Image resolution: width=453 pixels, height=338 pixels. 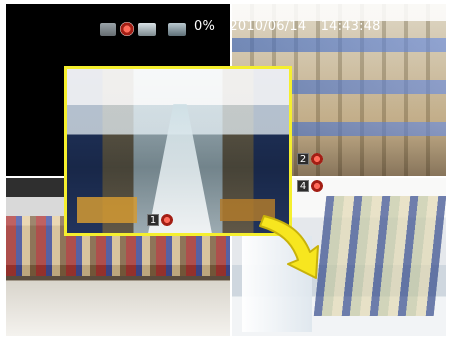 What do you see at coordinates (310, 159) in the screenshot?
I see `channel-2-badge: 2` at bounding box center [310, 159].